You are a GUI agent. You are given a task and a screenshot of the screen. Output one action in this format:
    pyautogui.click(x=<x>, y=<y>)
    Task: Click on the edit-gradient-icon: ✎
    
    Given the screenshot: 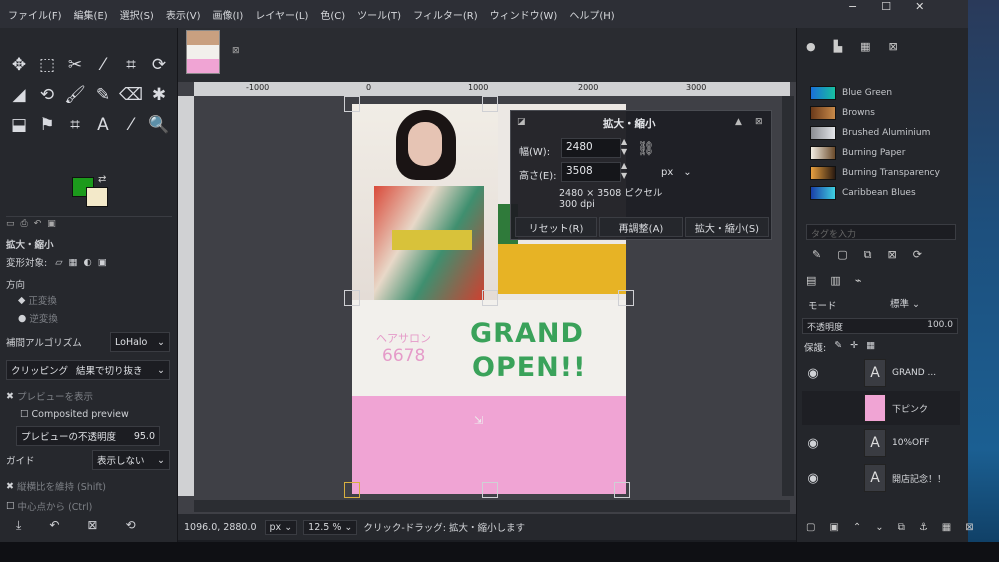 What is the action you would take?
    pyautogui.click(x=816, y=255)
    